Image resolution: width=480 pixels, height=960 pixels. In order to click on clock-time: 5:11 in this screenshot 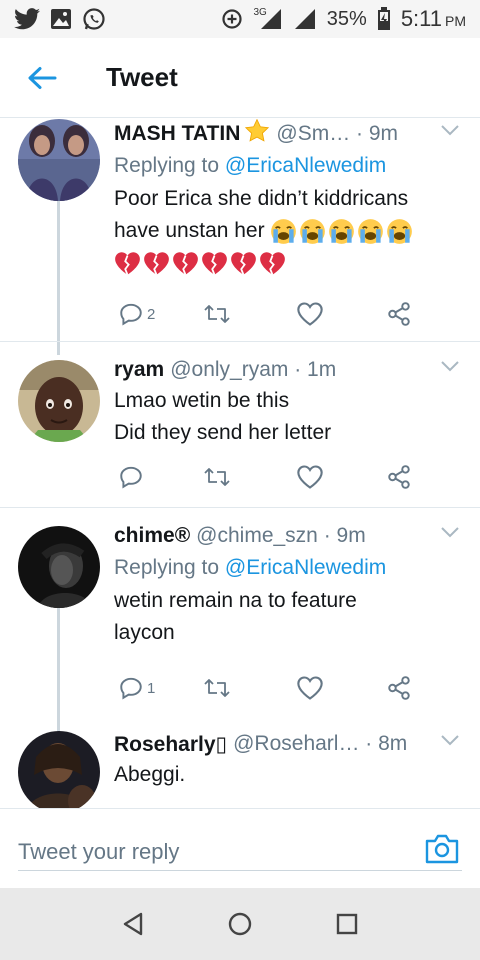, I will do `click(421, 18)`.